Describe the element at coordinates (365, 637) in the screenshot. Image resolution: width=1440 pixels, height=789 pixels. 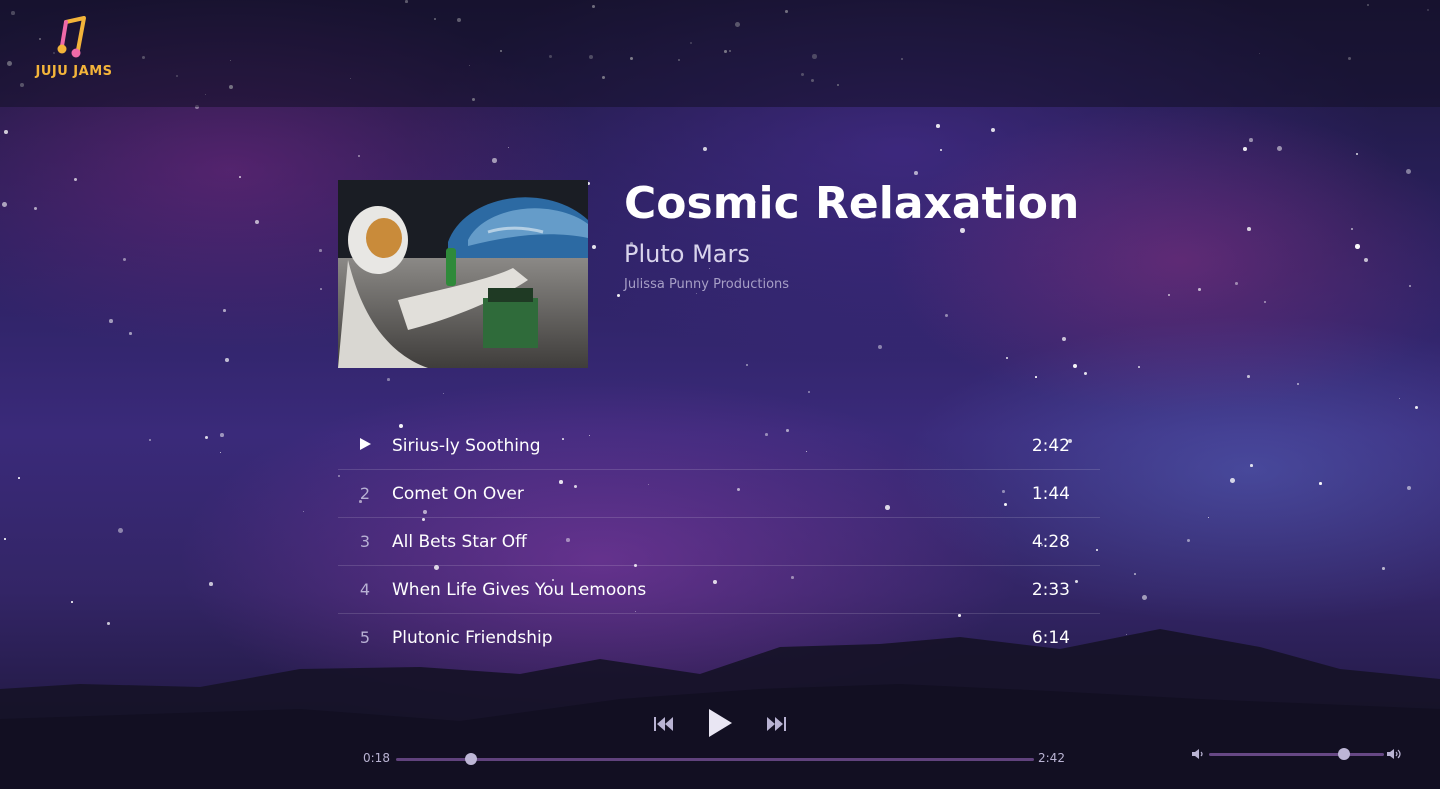
I see `track-number: 5` at that location.